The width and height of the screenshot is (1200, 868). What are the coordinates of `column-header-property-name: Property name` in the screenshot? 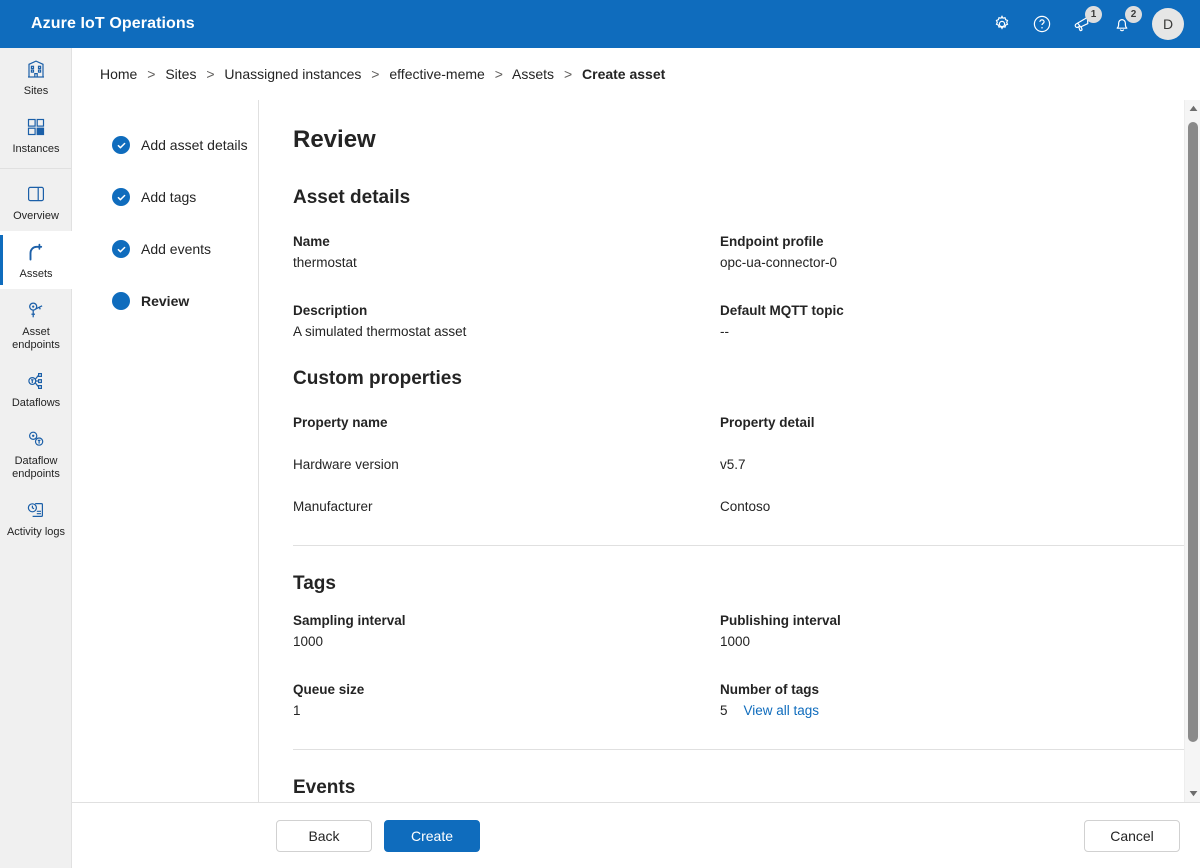 It's located at (506, 422).